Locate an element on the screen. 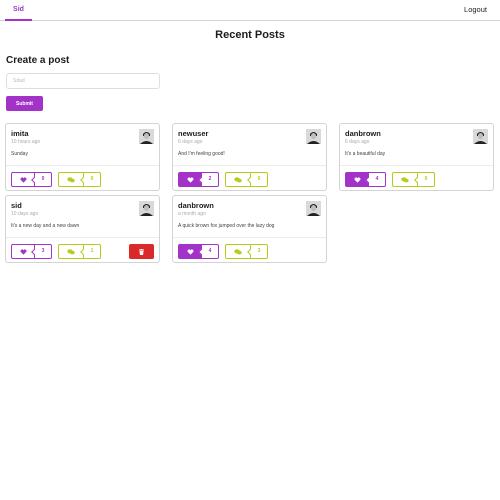 The width and height of the screenshot is (500, 500). like-count: 2 is located at coordinates (208, 179).